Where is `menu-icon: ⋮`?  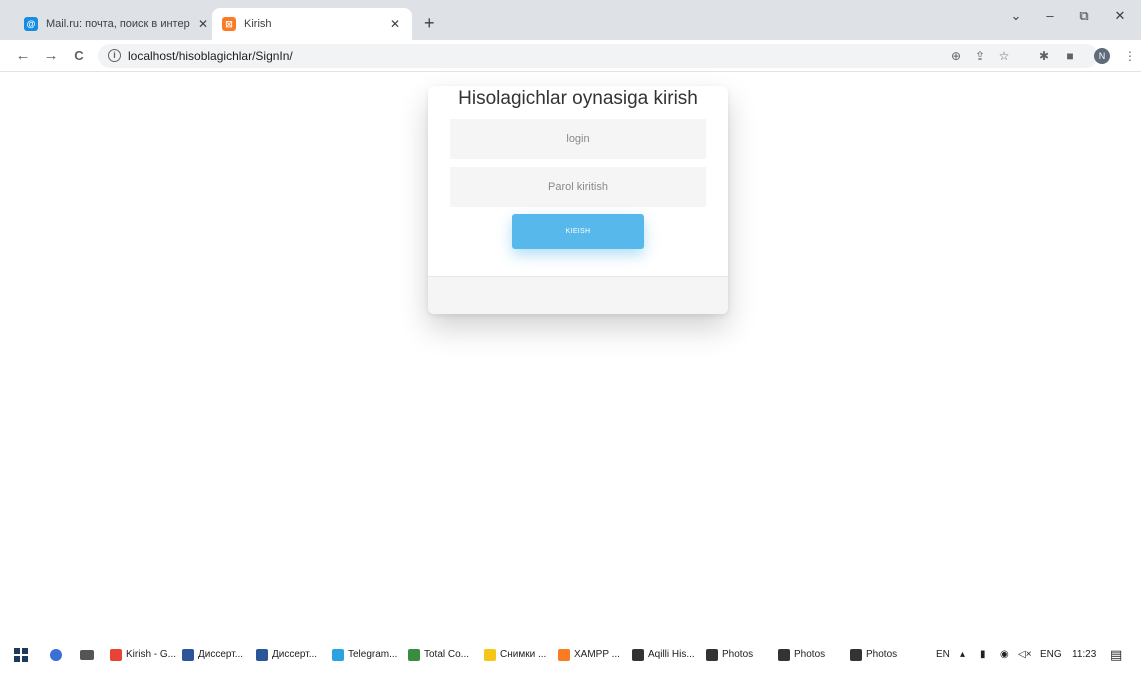 menu-icon: ⋮ is located at coordinates (1130, 56).